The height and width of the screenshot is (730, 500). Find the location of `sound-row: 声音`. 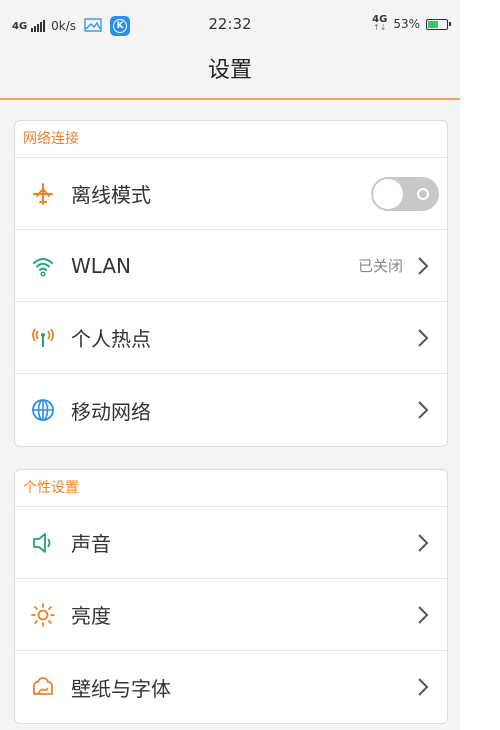

sound-row: 声音 is located at coordinates (231, 543).